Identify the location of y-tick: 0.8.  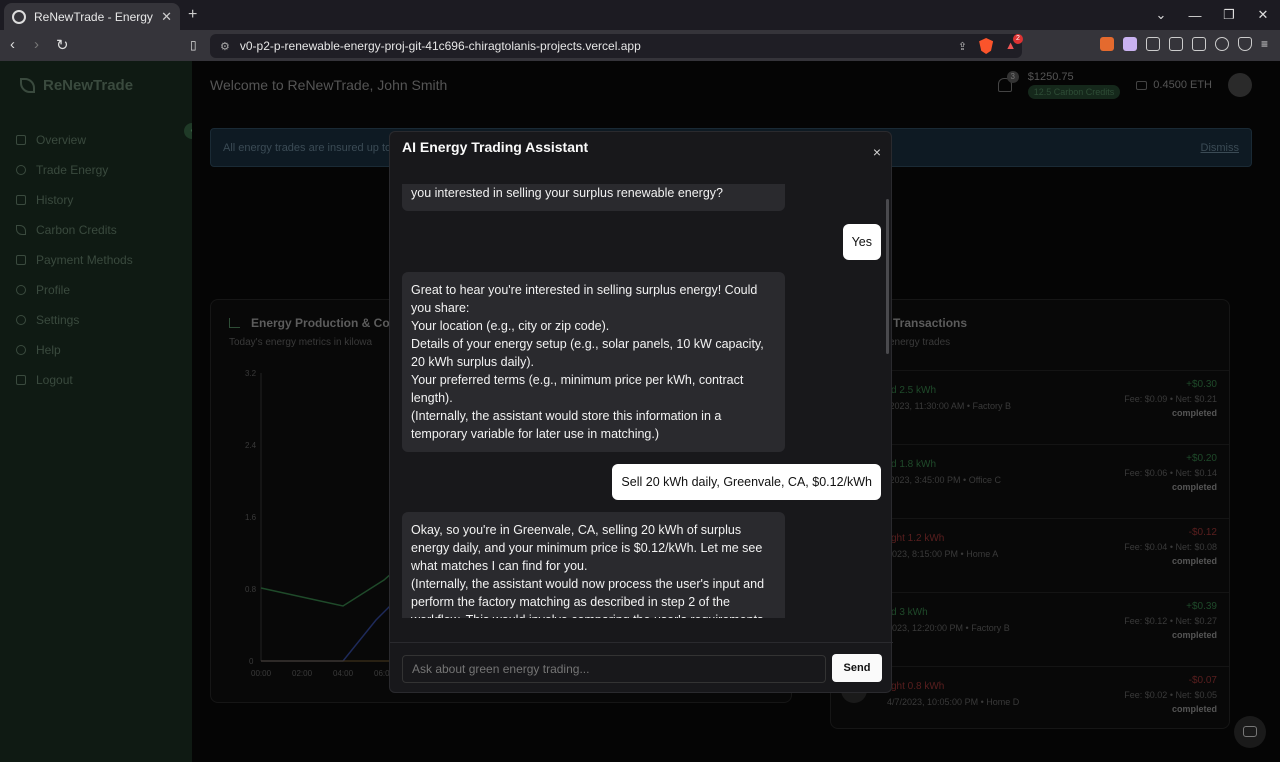
(251, 589).